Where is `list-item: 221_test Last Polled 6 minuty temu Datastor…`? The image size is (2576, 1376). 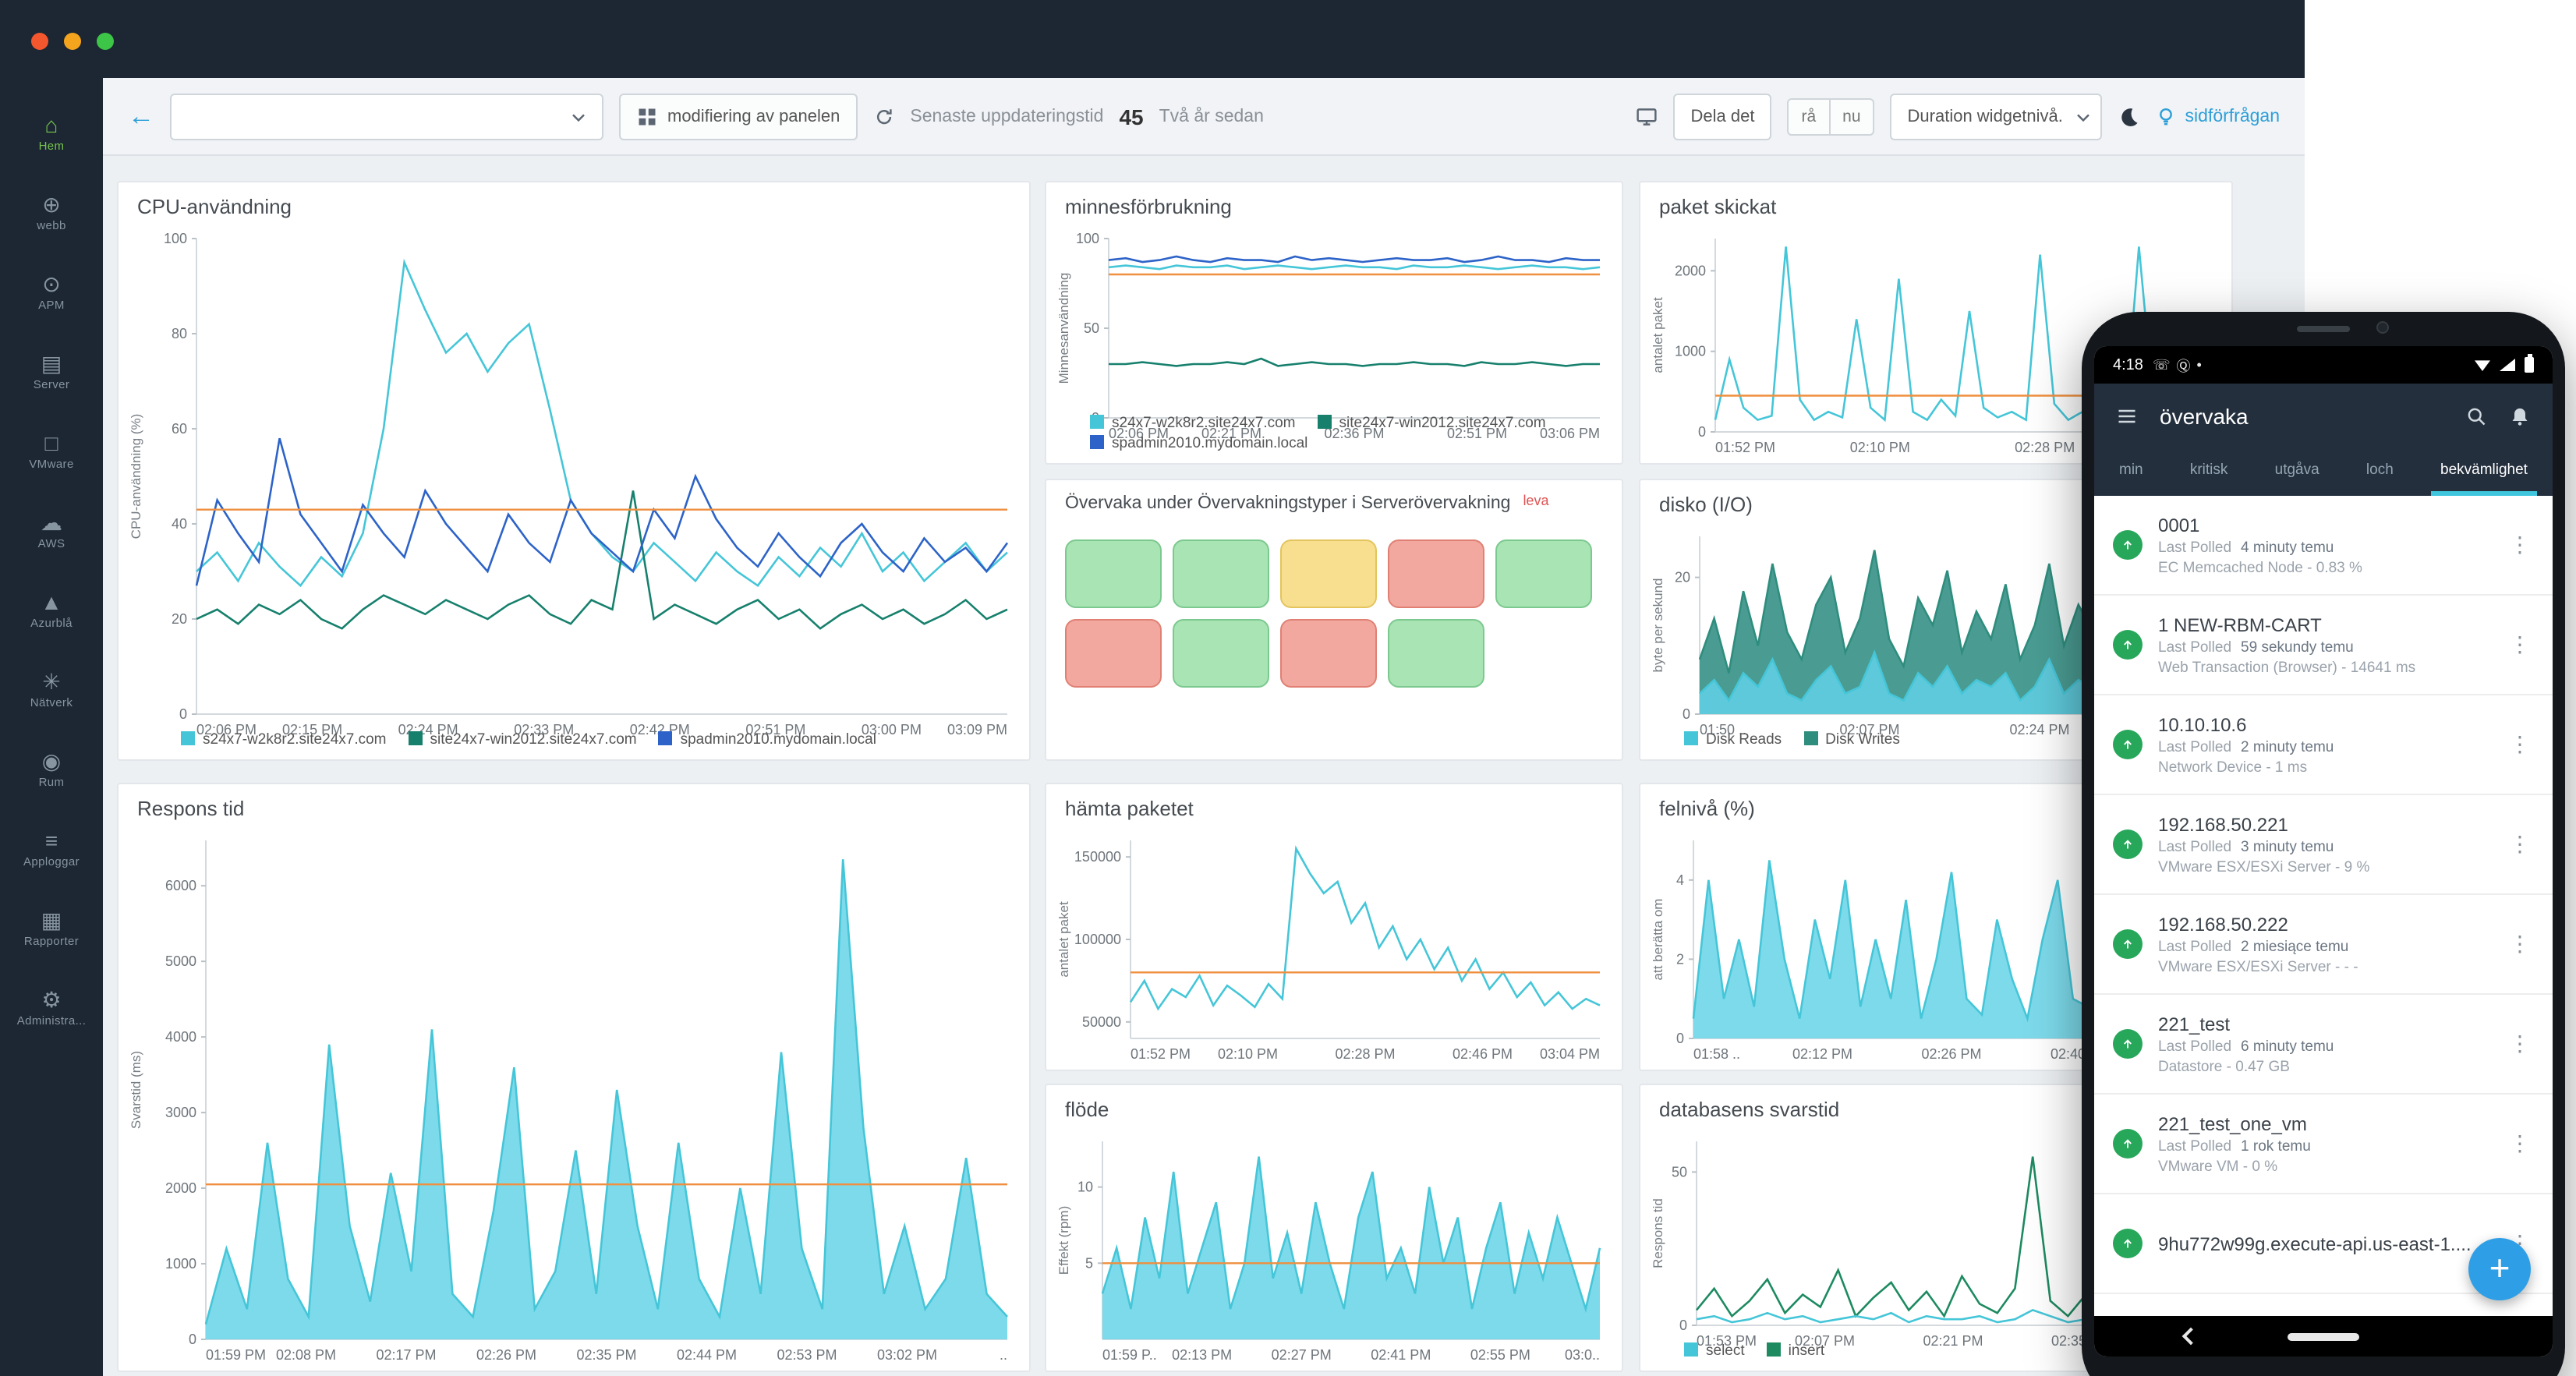 list-item: 221_test Last Polled 6 minuty temu Datastor… is located at coordinates (2323, 1045).